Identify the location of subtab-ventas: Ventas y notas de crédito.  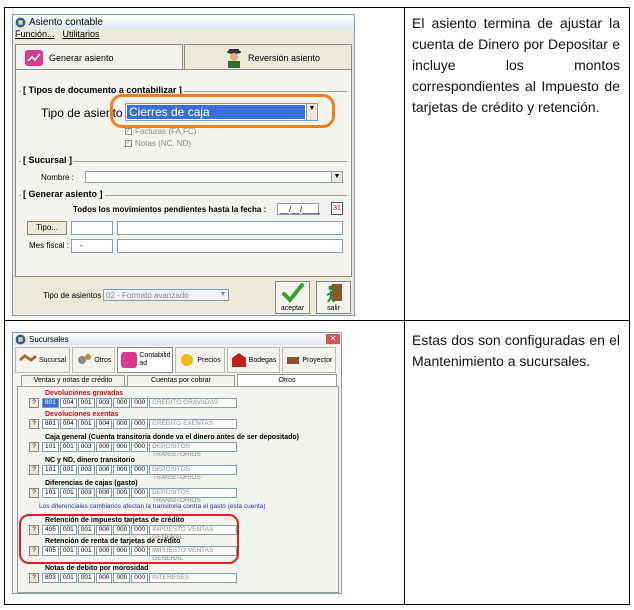
(73, 380).